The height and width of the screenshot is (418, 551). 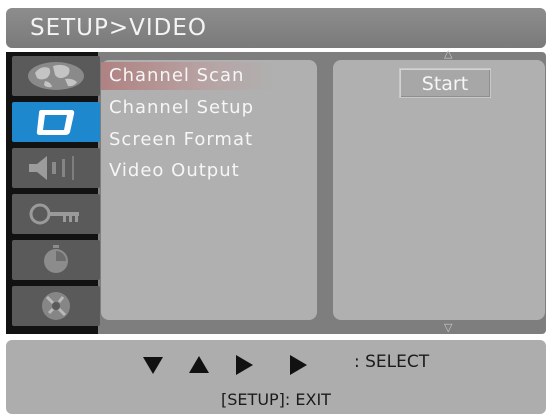 I want to click on start-button: Start, so click(x=445, y=83).